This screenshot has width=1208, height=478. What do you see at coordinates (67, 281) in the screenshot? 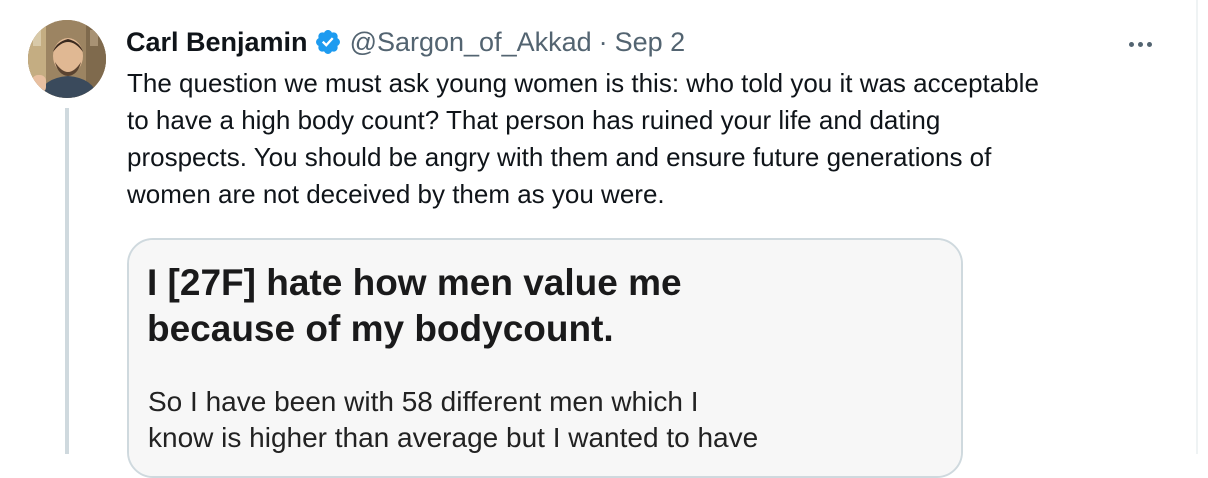
I see `thread-connector-line` at bounding box center [67, 281].